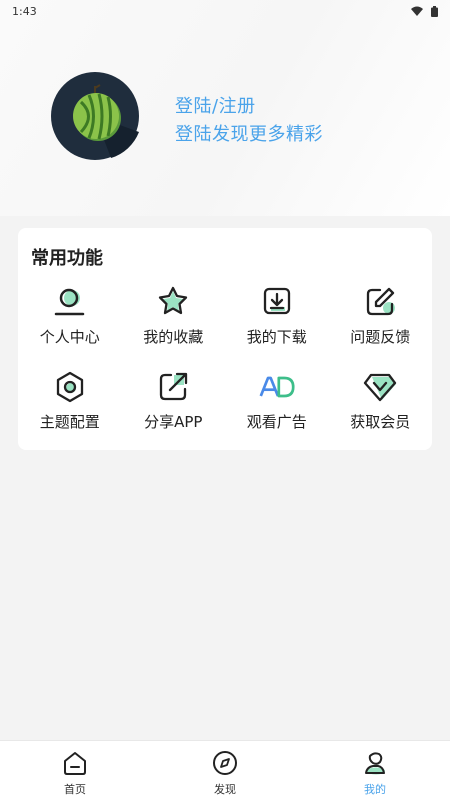  What do you see at coordinates (69, 337) in the screenshot?
I see `function-label: 个人中心` at bounding box center [69, 337].